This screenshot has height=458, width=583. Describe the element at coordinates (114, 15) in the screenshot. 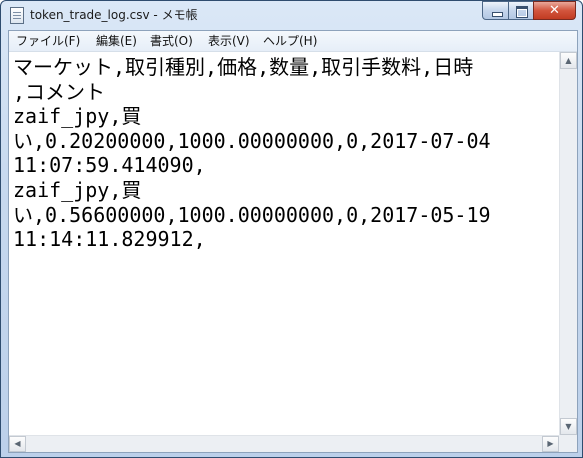

I see `window-title: token_trade_log.csv - メモ帳` at that location.